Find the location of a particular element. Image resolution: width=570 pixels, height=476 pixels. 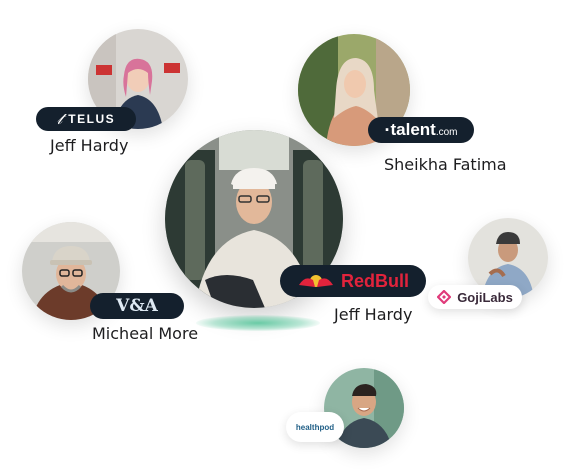

talent-badge: · talent .com is located at coordinates (421, 130).